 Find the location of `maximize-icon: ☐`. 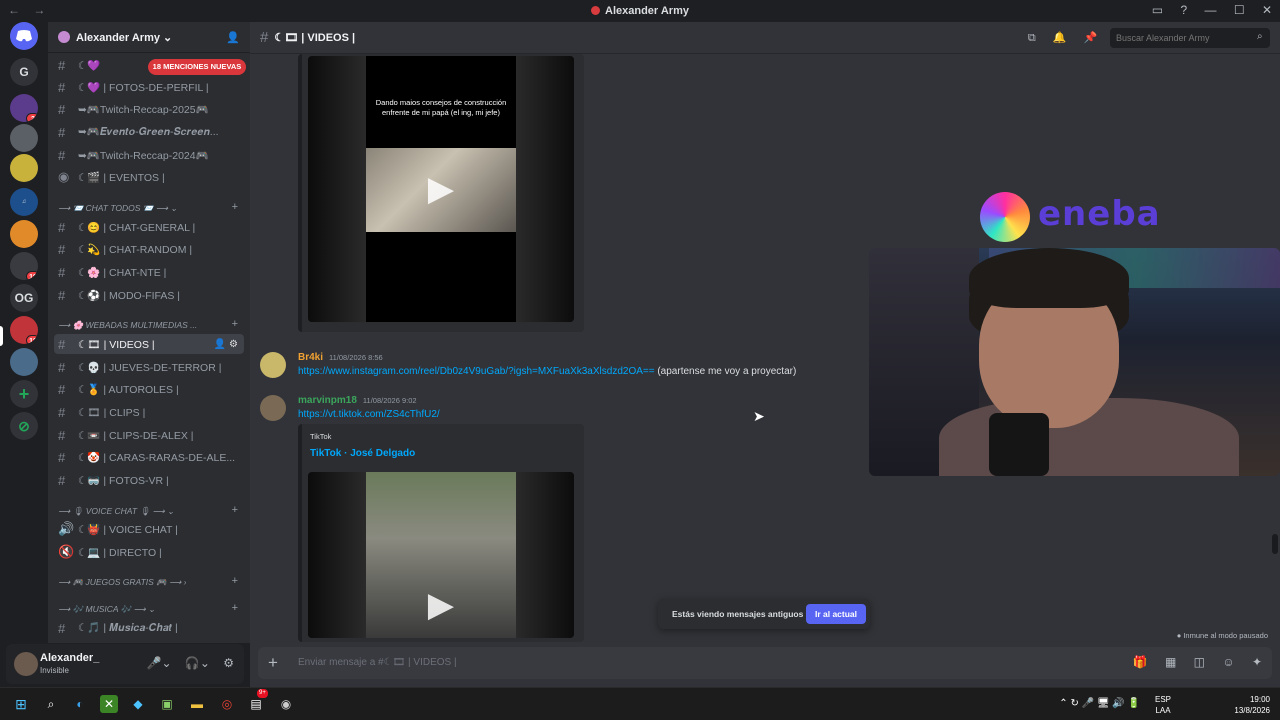

maximize-icon: ☐ is located at coordinates (1239, 10).